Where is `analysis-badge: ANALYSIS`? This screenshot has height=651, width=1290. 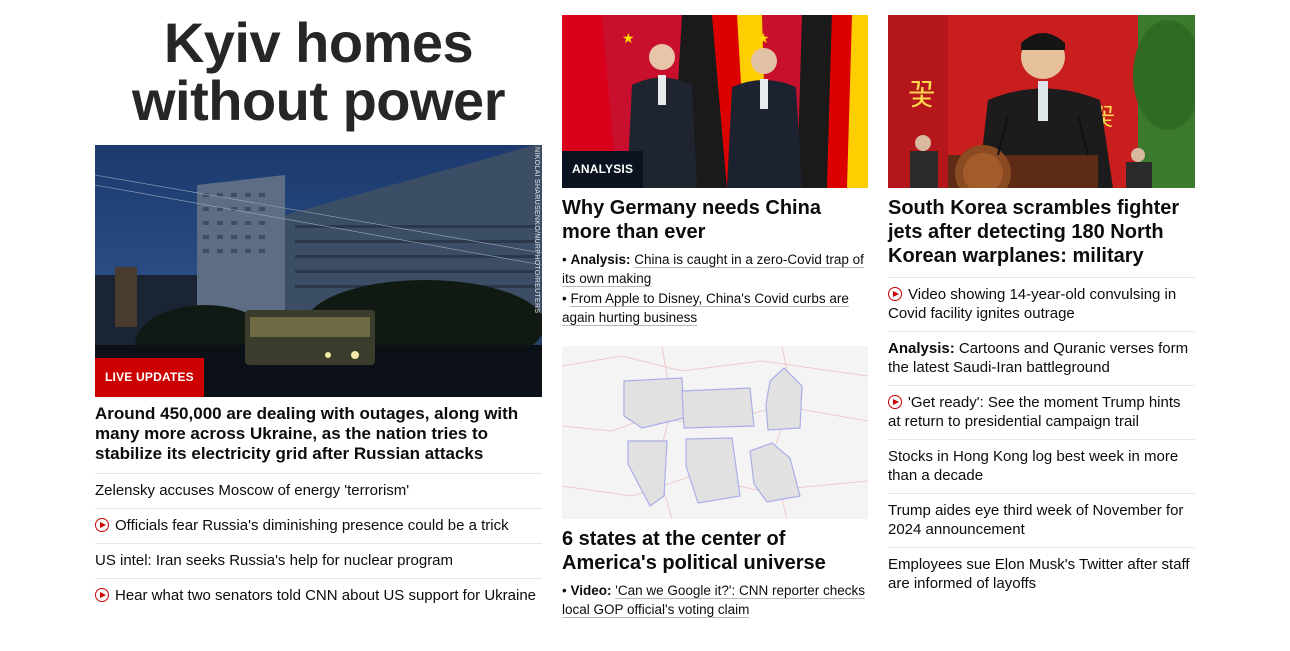
analysis-badge: ANALYSIS is located at coordinates (603, 169).